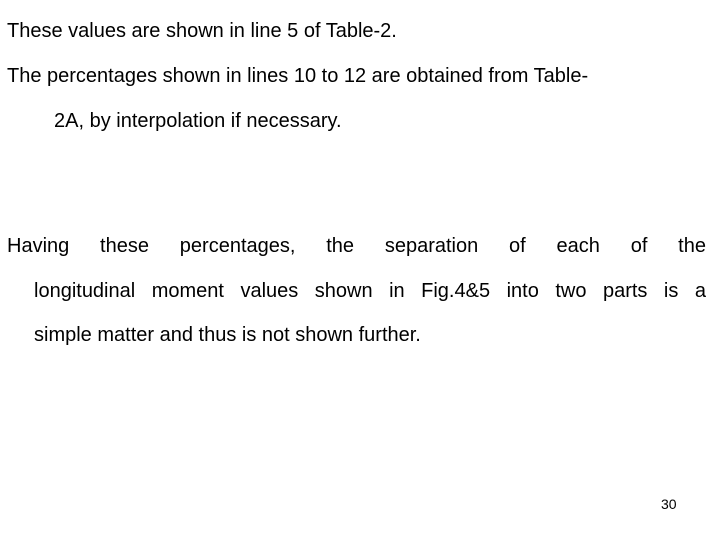 This screenshot has width=720, height=540. I want to click on page-number: 30, so click(669, 504).